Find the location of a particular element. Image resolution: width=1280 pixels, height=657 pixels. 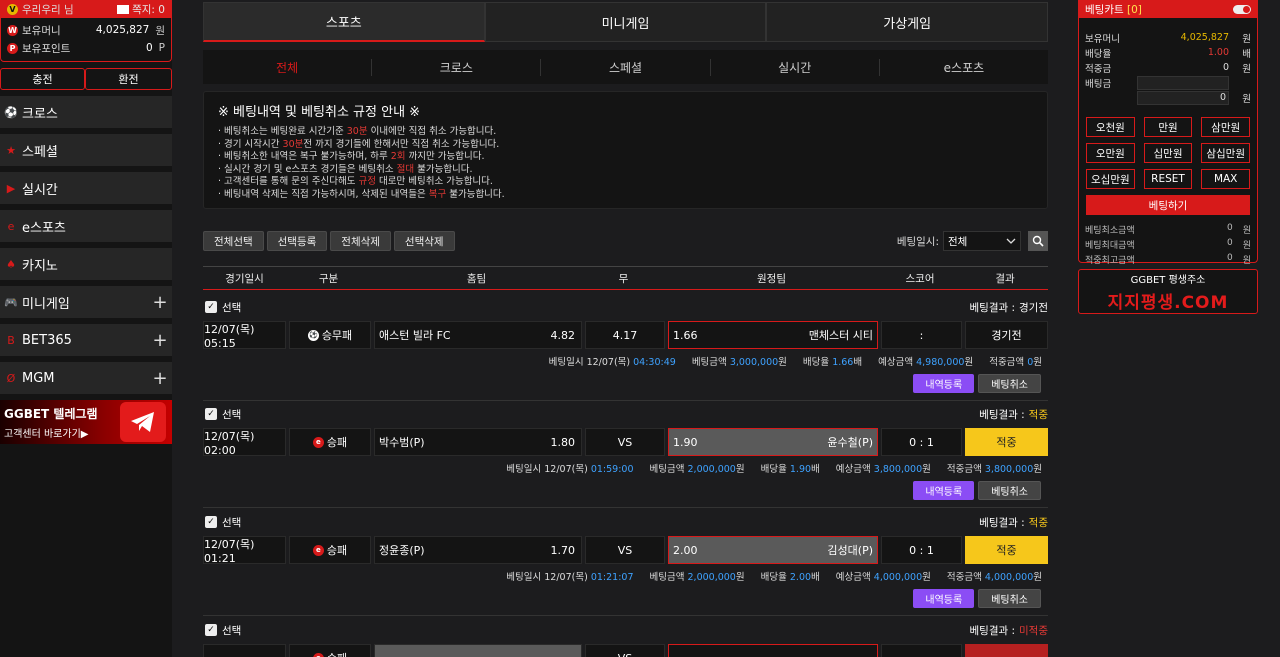

away-team-cell: 1.90 윤수철(P) is located at coordinates (773, 442).